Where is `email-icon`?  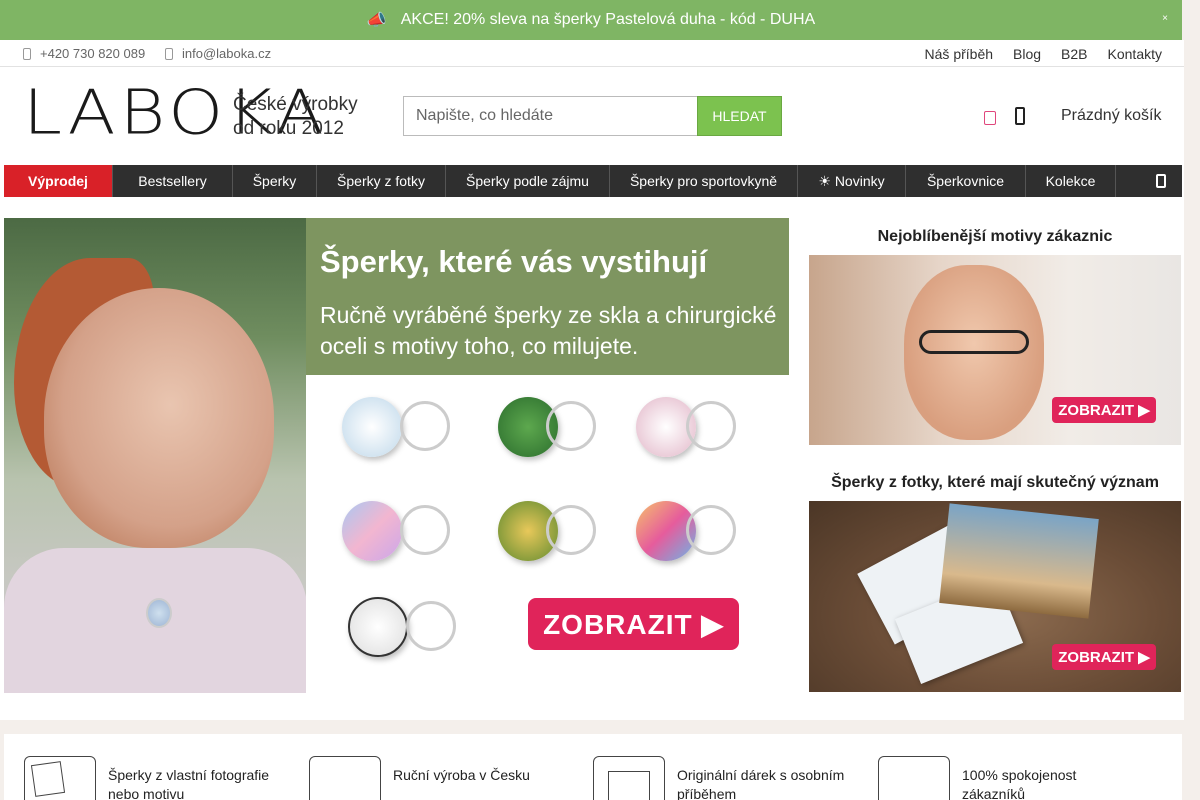
email-icon is located at coordinates (169, 53).